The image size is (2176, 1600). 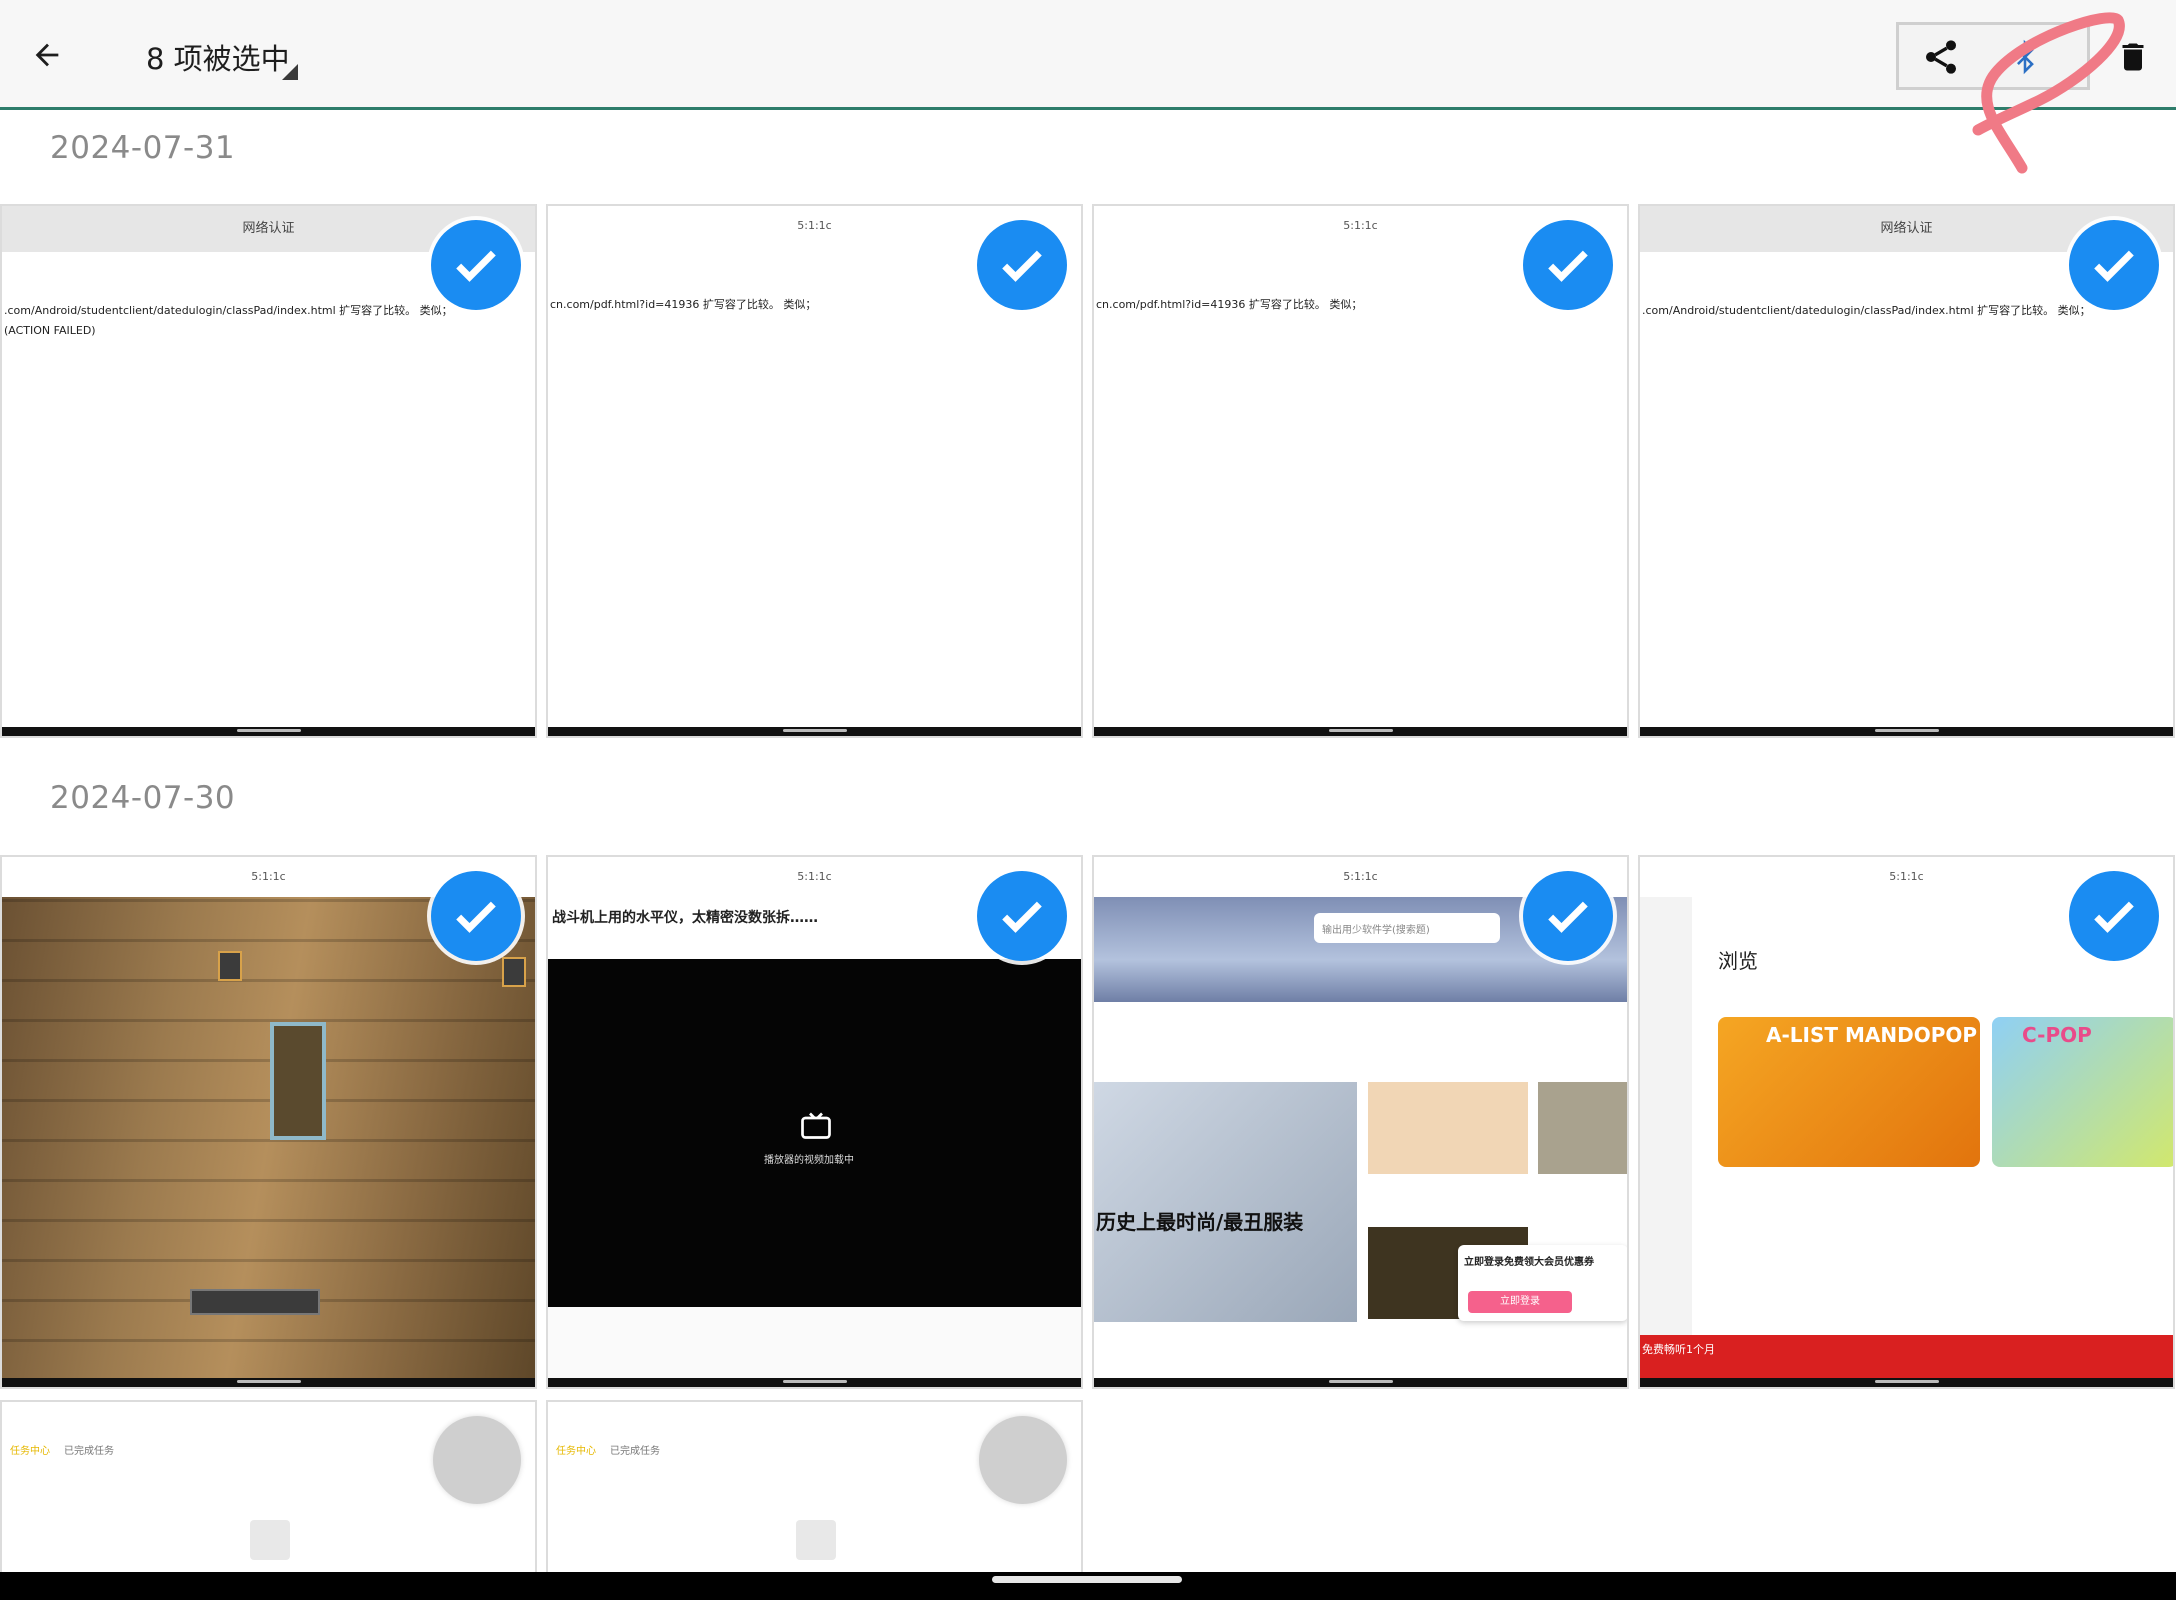 What do you see at coordinates (1529, 1262) in the screenshot?
I see `promo-text: 立即登录免费领大会员优惠券` at bounding box center [1529, 1262].